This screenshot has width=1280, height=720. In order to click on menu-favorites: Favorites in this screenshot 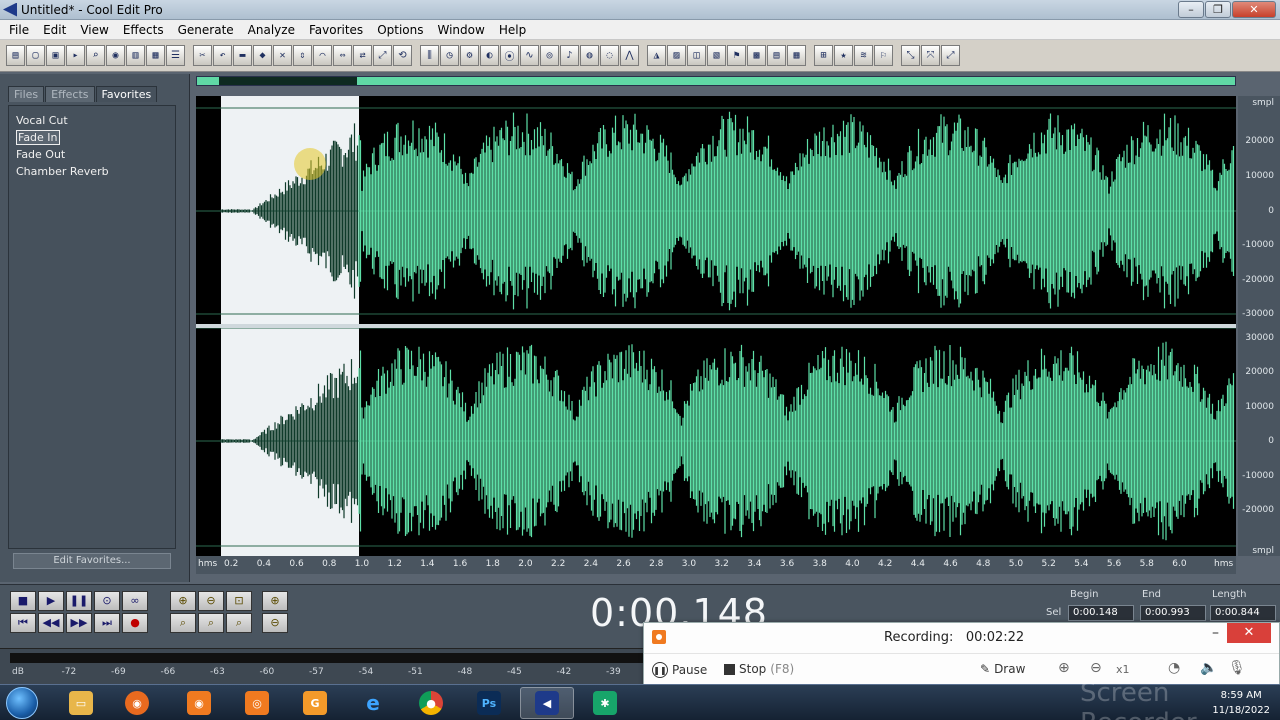, I will do `click(336, 30)`.